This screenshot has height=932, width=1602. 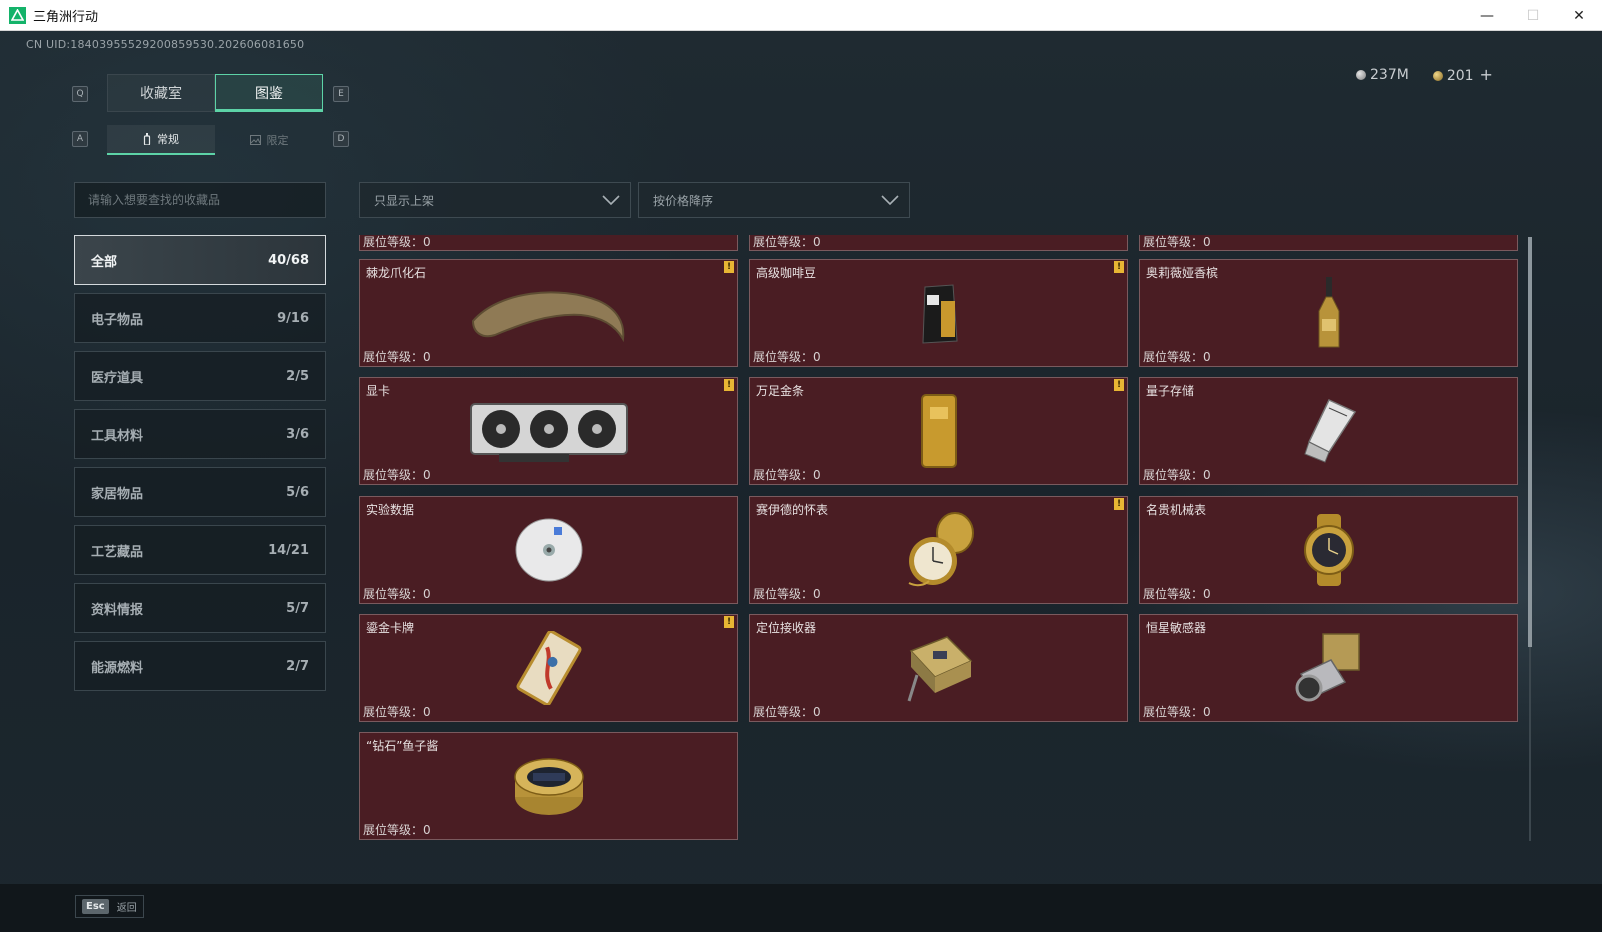 What do you see at coordinates (341, 139) in the screenshot?
I see `key-hint-d: D` at bounding box center [341, 139].